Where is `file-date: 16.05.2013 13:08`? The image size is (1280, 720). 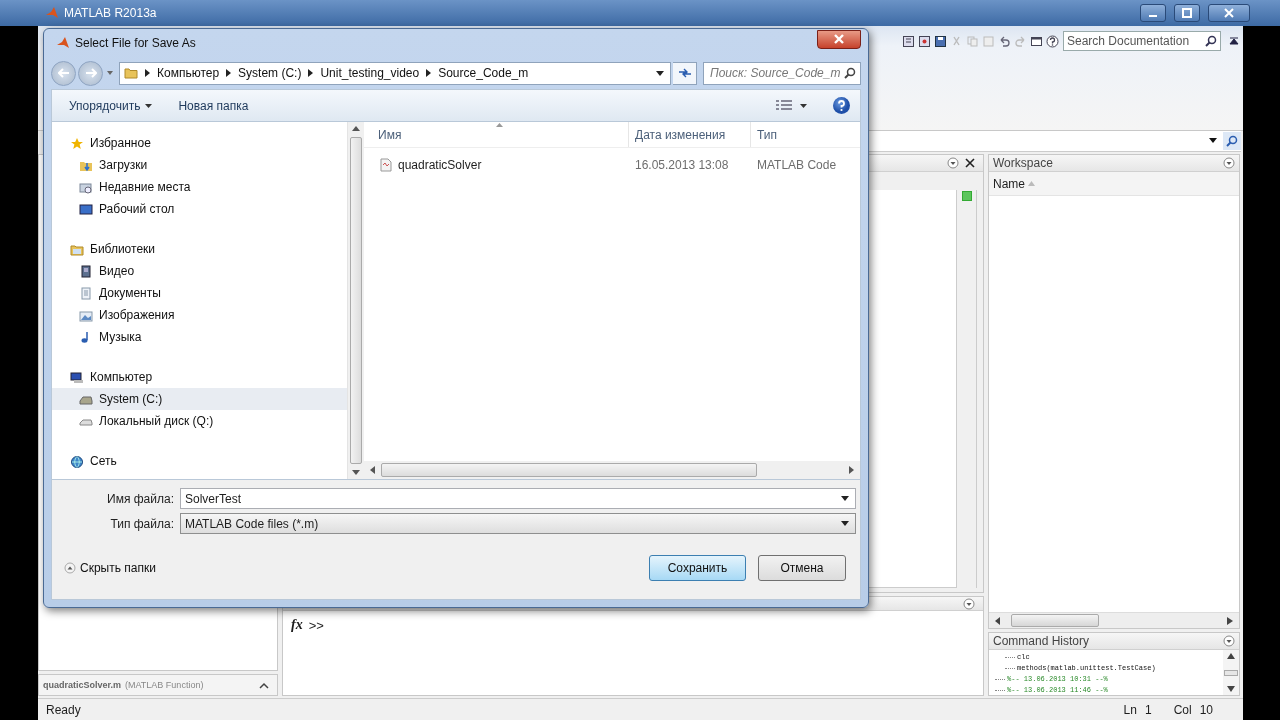
file-date: 16.05.2013 13:08 is located at coordinates (682, 165).